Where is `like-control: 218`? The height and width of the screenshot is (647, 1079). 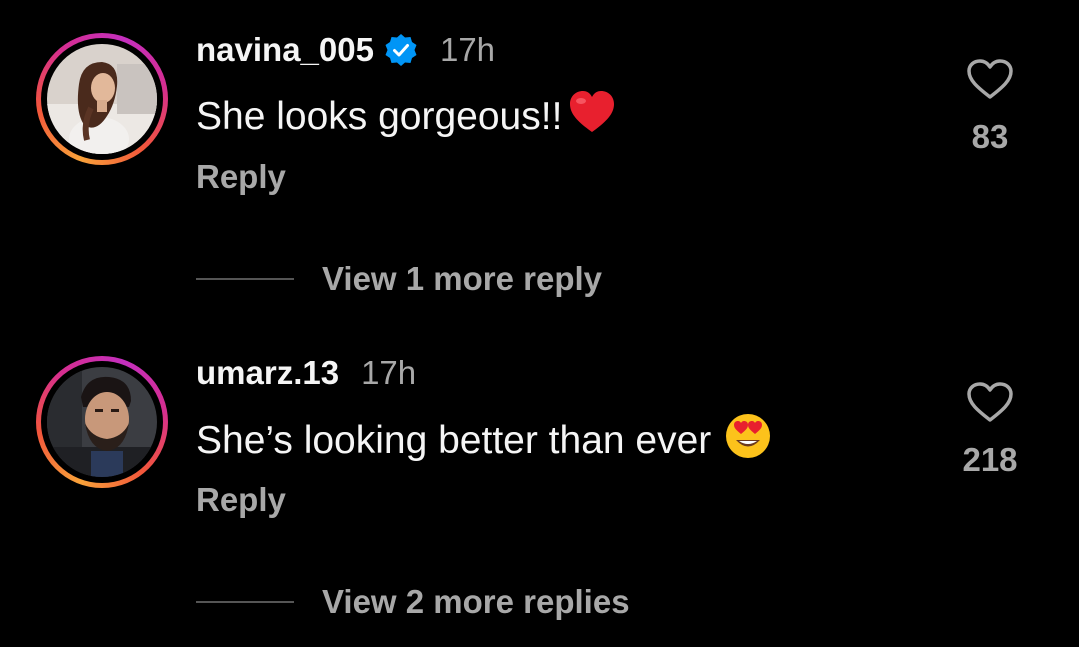
like-control: 218 is located at coordinates (990, 430).